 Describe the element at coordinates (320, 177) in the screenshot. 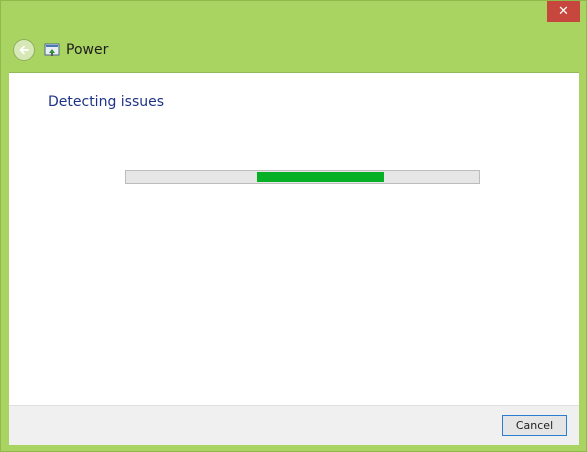

I see `progress-bar-fill` at that location.